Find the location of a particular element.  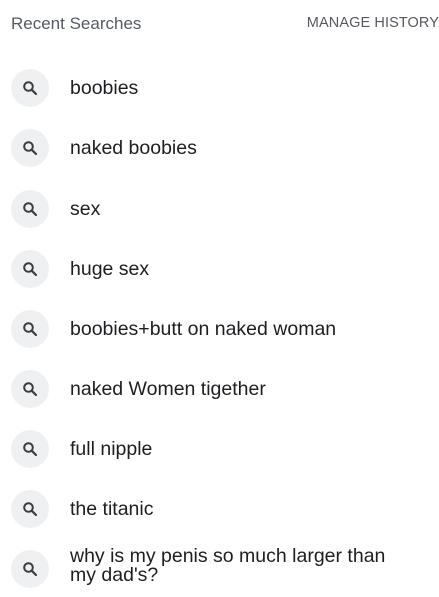

search-query-label: boobies is located at coordinates (104, 88).